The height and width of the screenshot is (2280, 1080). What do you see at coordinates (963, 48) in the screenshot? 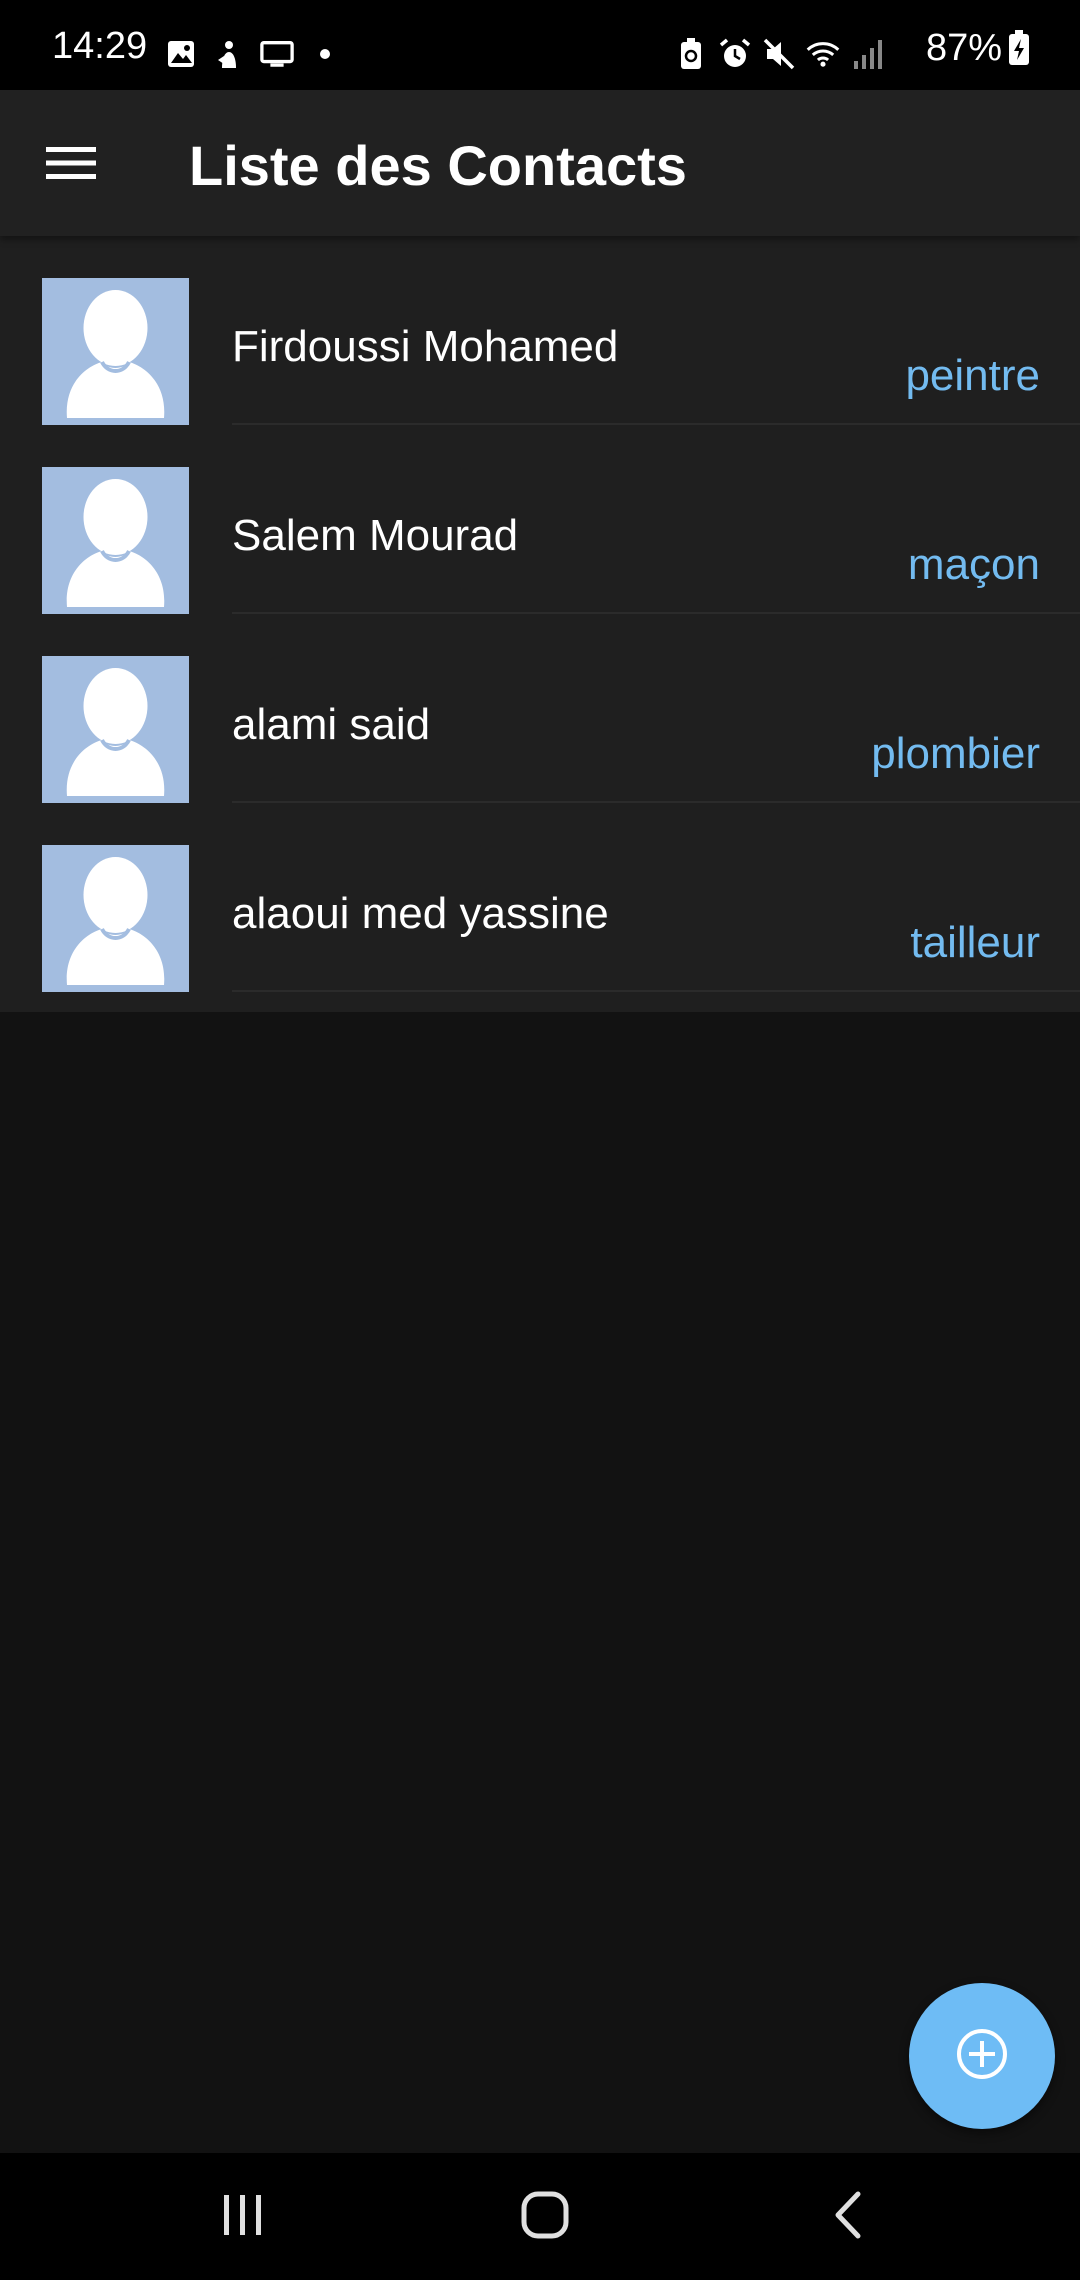
I see `battery-percent: 87%` at bounding box center [963, 48].